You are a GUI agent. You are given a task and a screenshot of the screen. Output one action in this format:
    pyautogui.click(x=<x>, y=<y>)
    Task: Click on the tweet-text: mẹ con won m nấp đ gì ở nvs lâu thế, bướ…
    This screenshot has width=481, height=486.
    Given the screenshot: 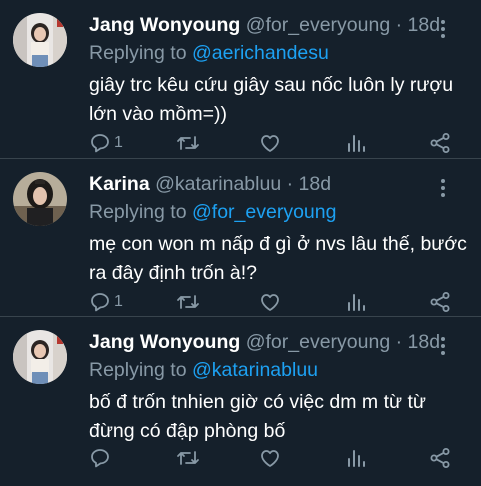 What is the action you would take?
    pyautogui.click(x=278, y=258)
    